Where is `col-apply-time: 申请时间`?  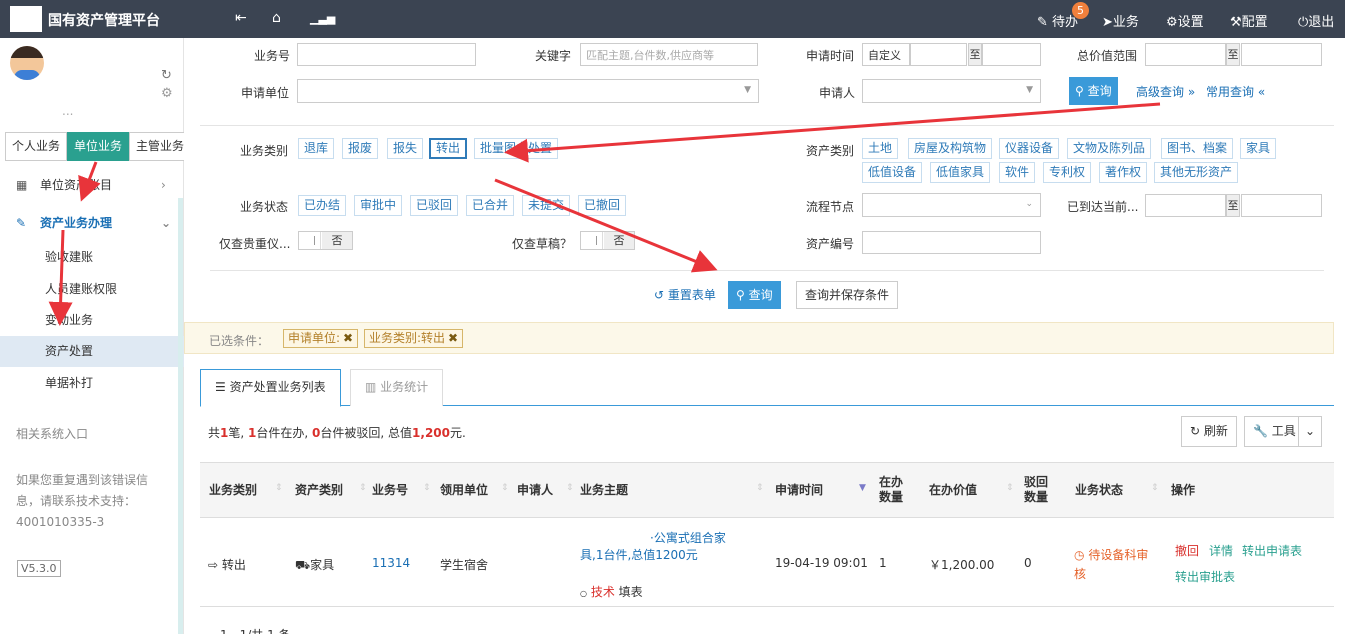 col-apply-time: 申请时间 is located at coordinates (799, 490).